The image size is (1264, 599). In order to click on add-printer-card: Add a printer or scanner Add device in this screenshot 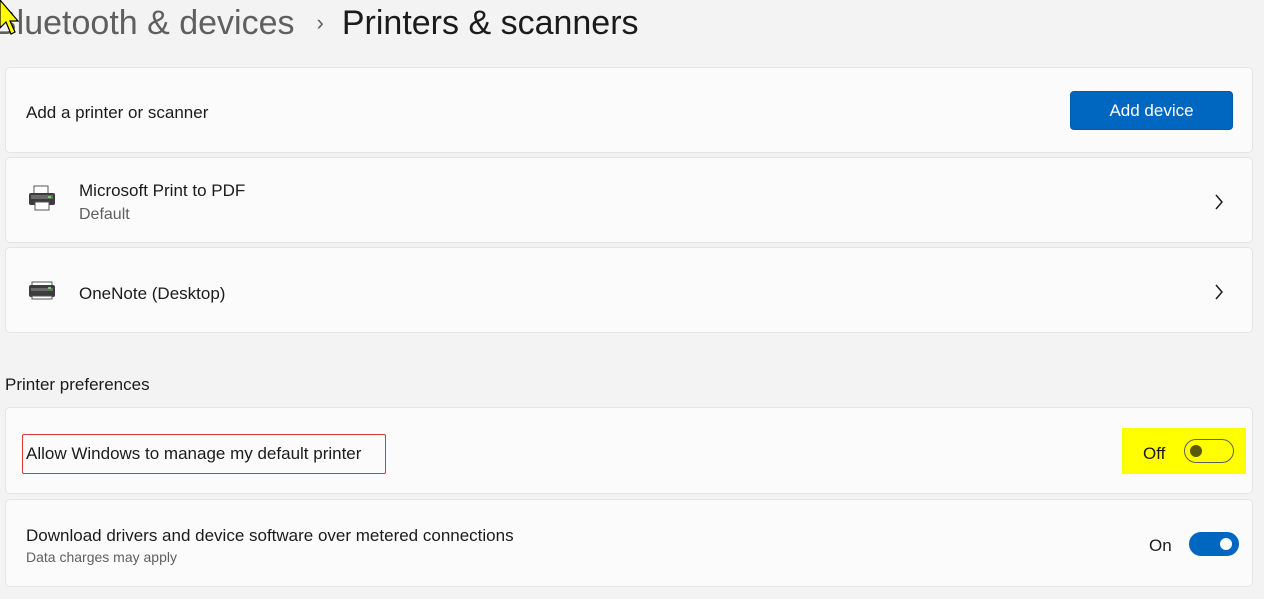, I will do `click(629, 110)`.